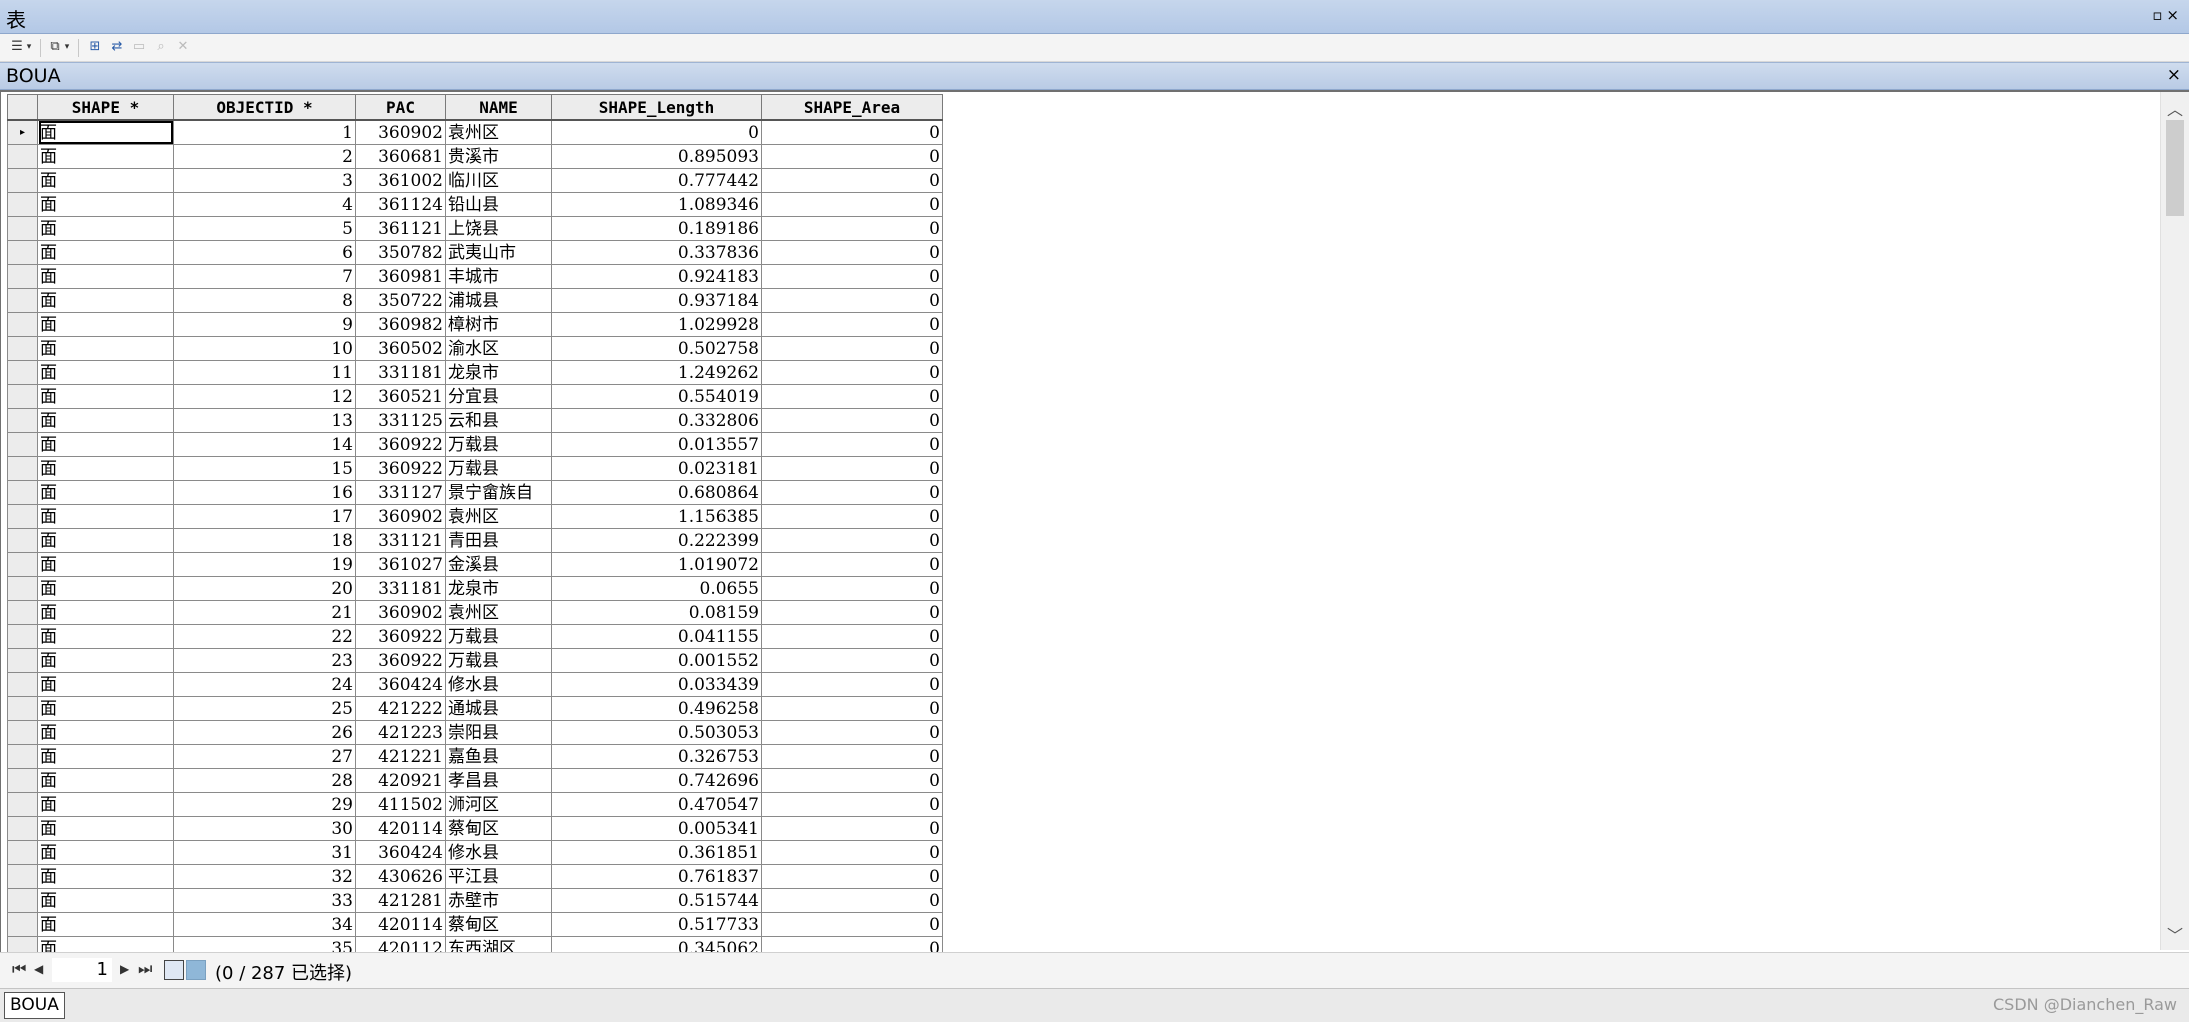 Image resolution: width=2189 pixels, height=1022 pixels. Describe the element at coordinates (498, 944) in the screenshot. I see `cell-name: 东西湖区` at that location.